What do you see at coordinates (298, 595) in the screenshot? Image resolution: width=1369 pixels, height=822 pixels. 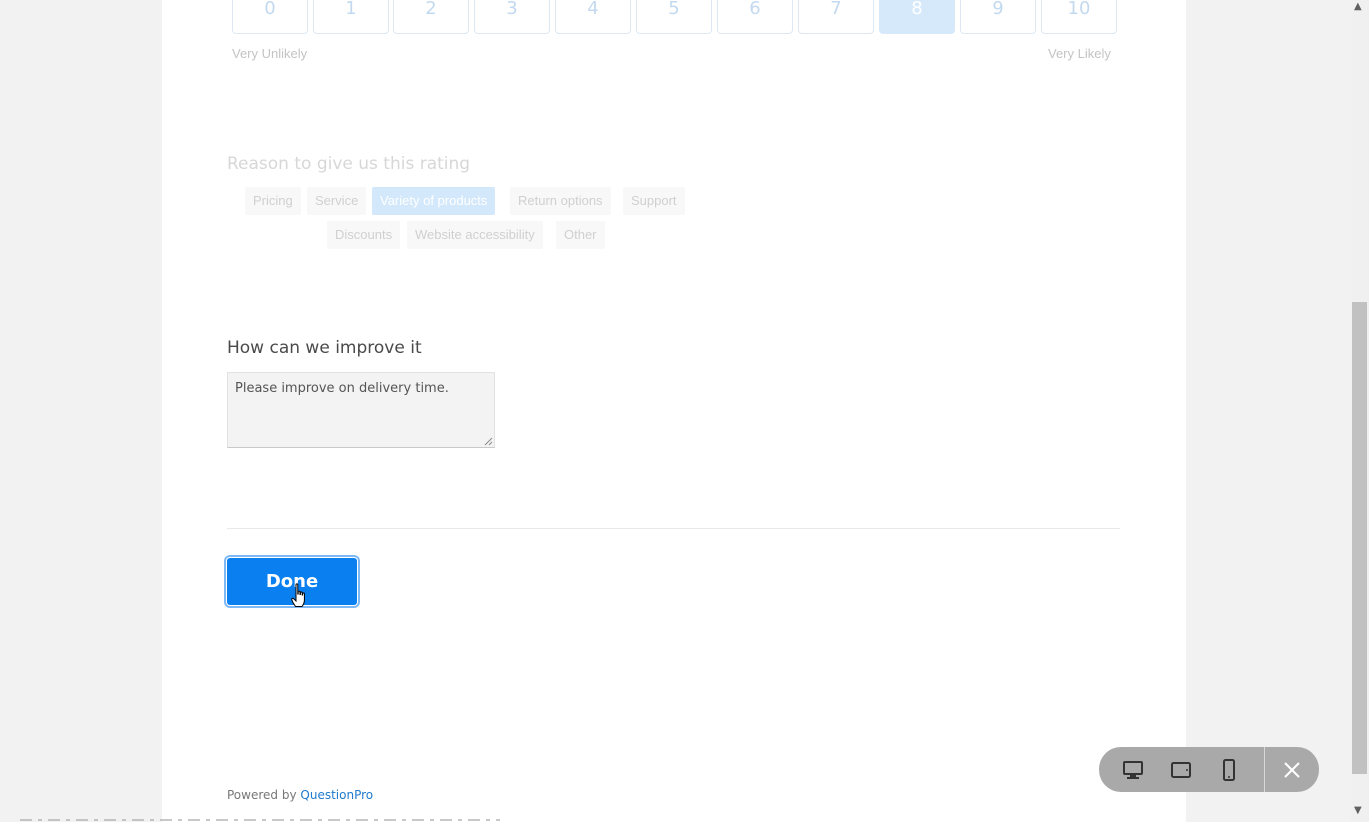 I see `hand-cursor-icon` at bounding box center [298, 595].